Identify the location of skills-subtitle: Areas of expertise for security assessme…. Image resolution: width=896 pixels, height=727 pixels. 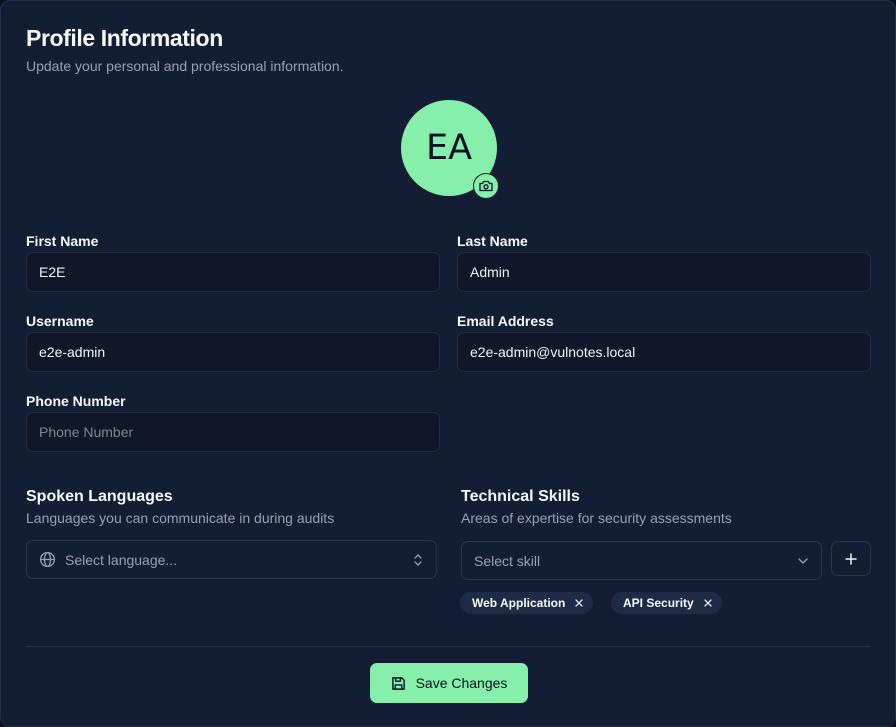
(596, 518).